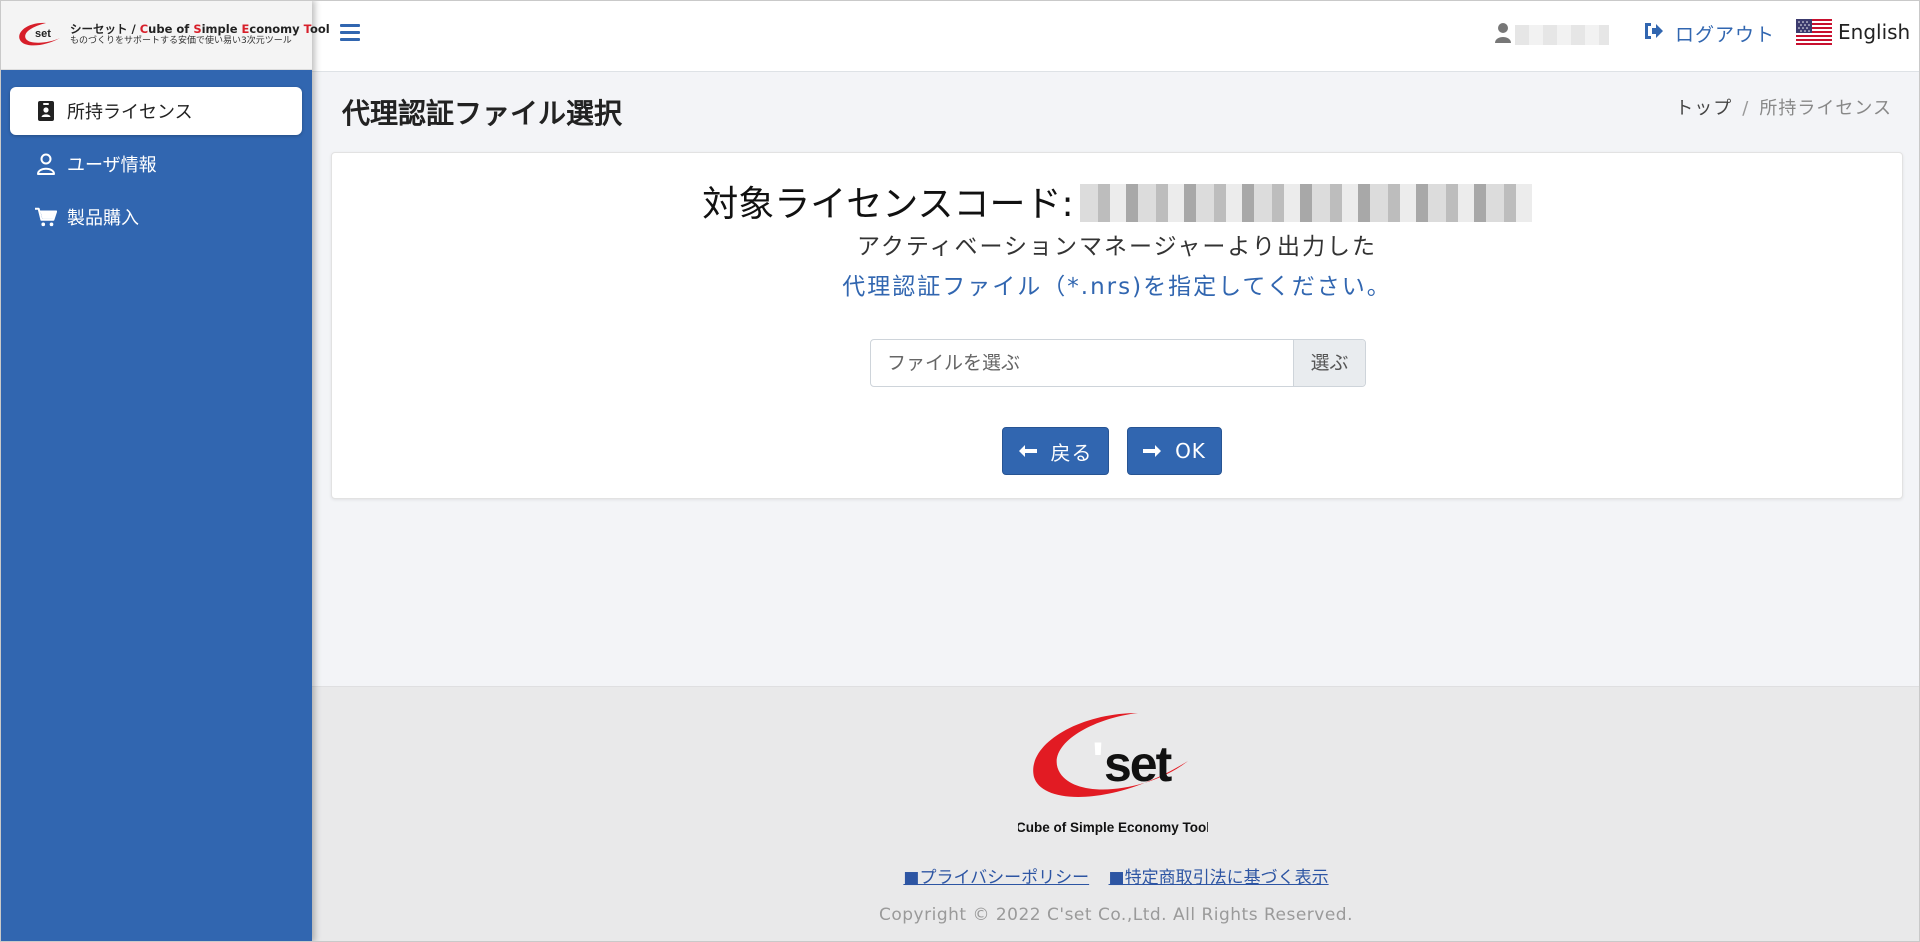  I want to click on brand-title: シーセット / Cube of Simple Economy Tool, so click(200, 28).